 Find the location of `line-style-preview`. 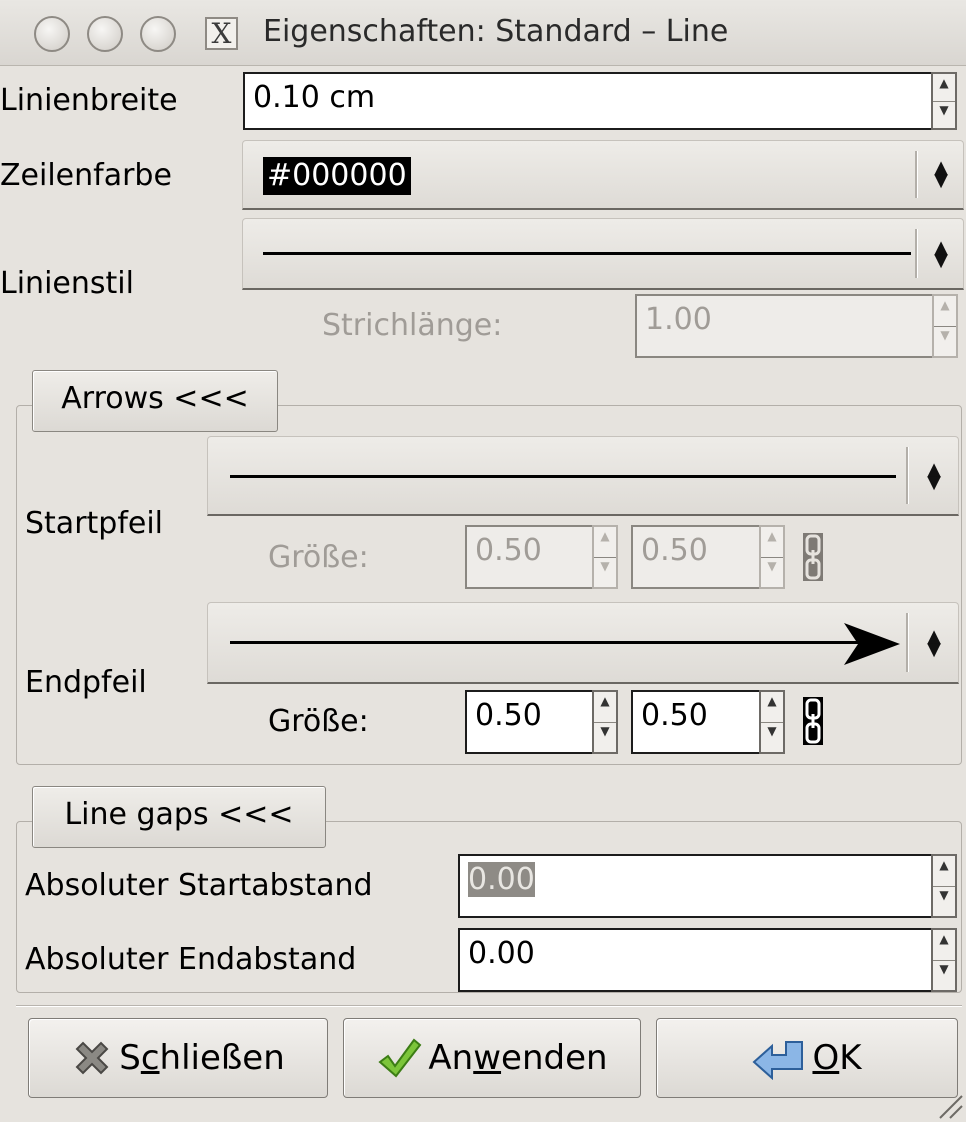

line-style-preview is located at coordinates (587, 253).